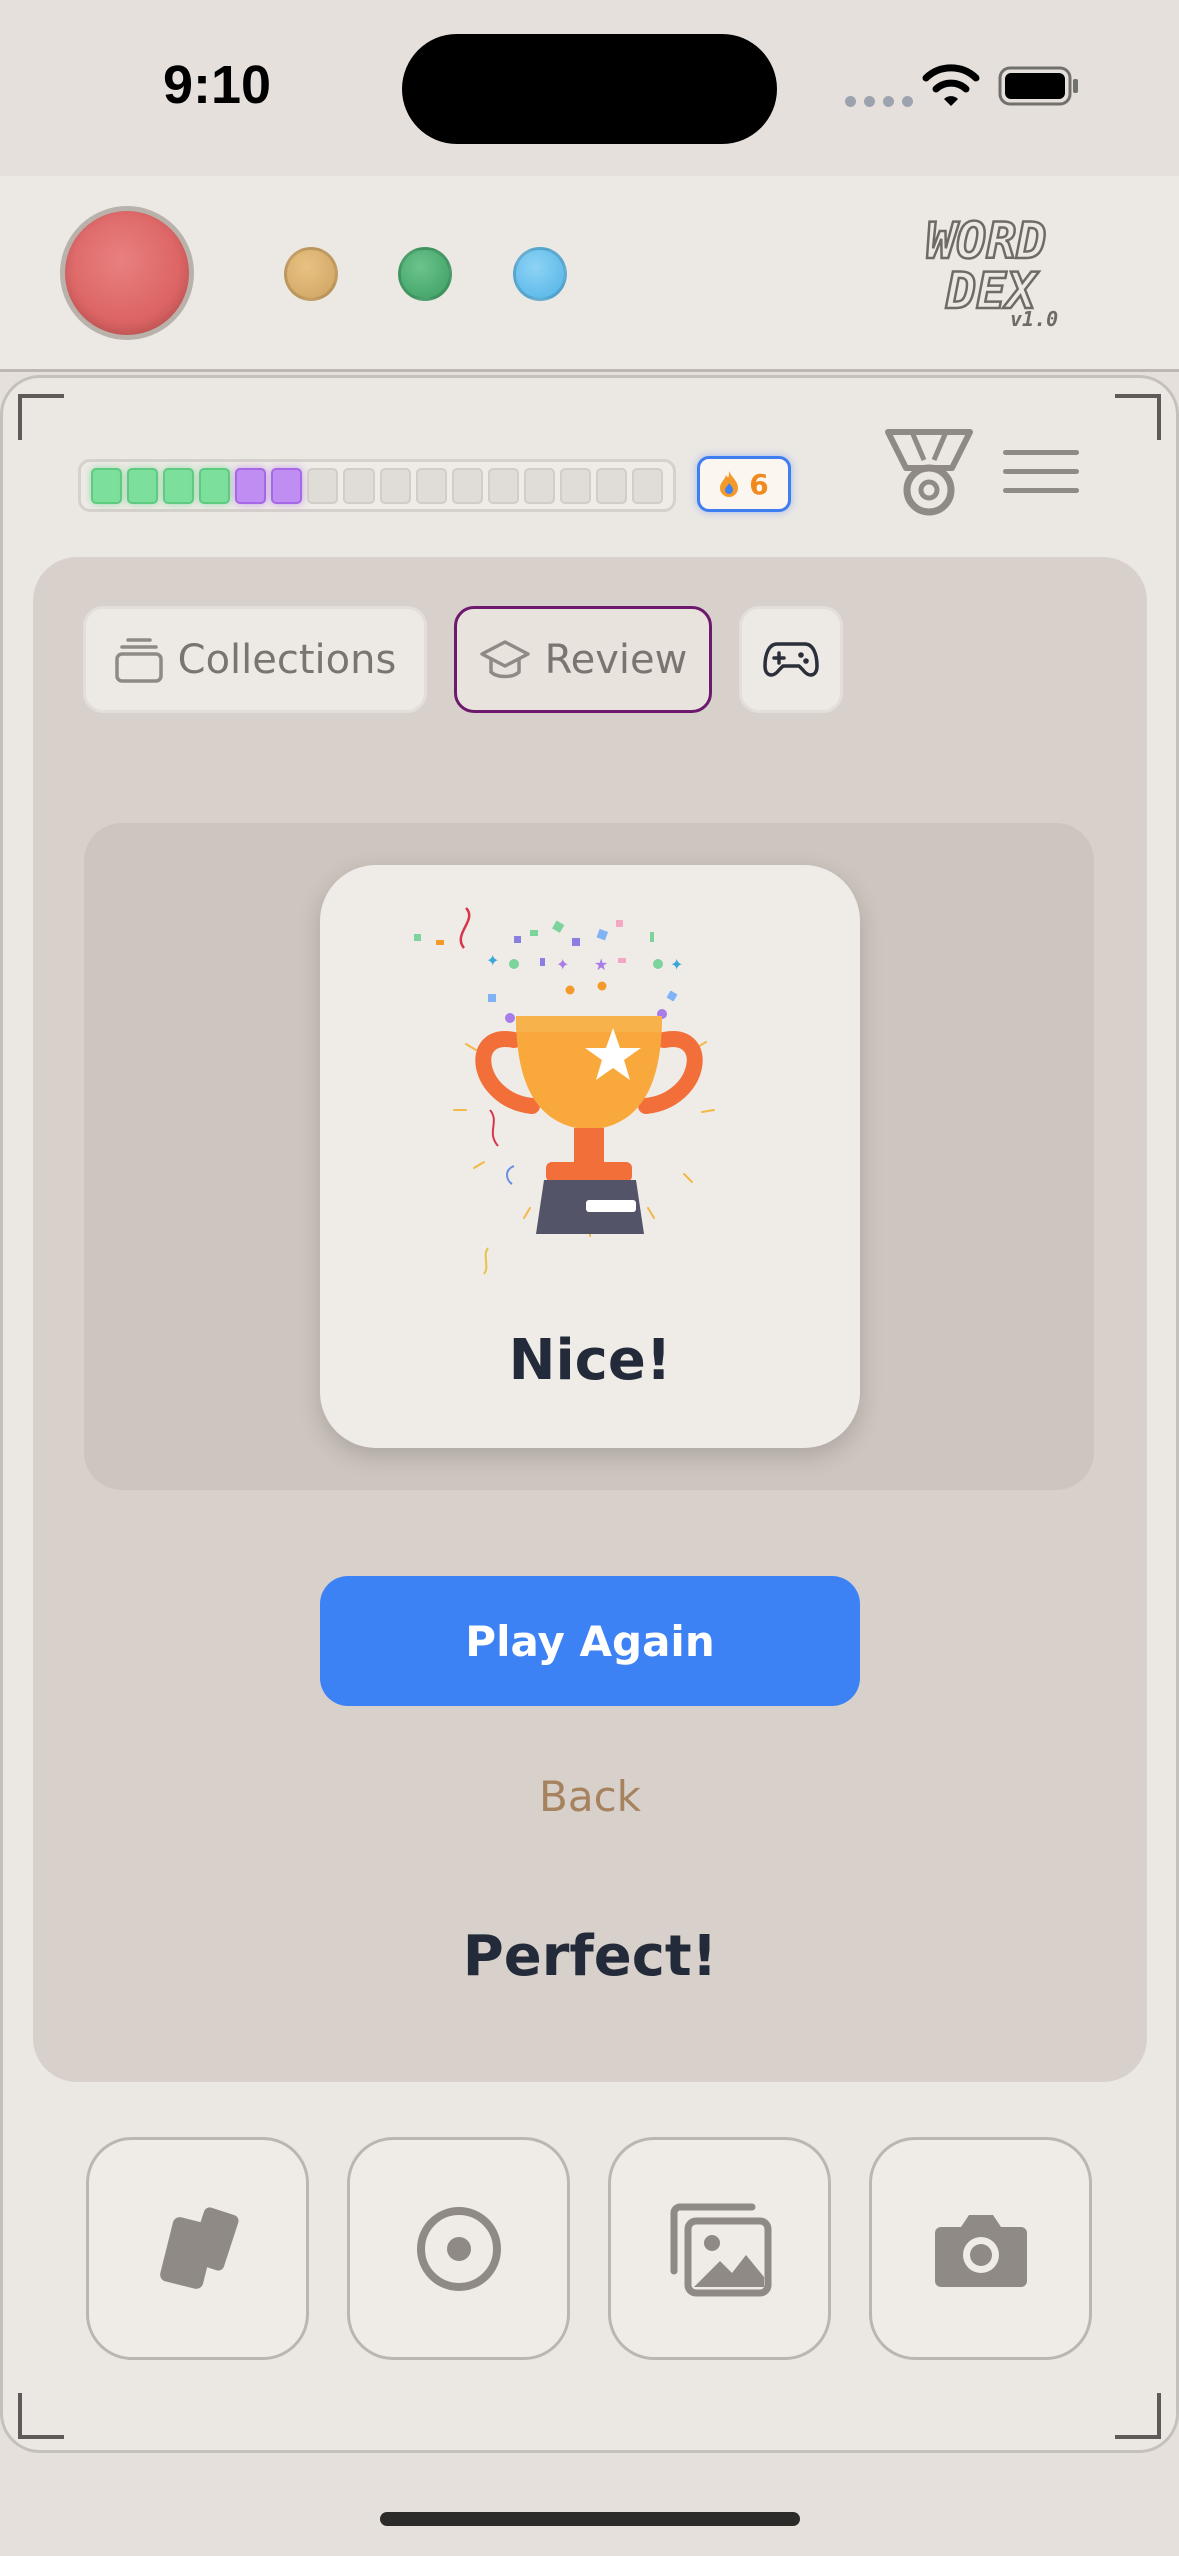 Image resolution: width=1179 pixels, height=2556 pixels. I want to click on back-button: Back, so click(590, 1796).